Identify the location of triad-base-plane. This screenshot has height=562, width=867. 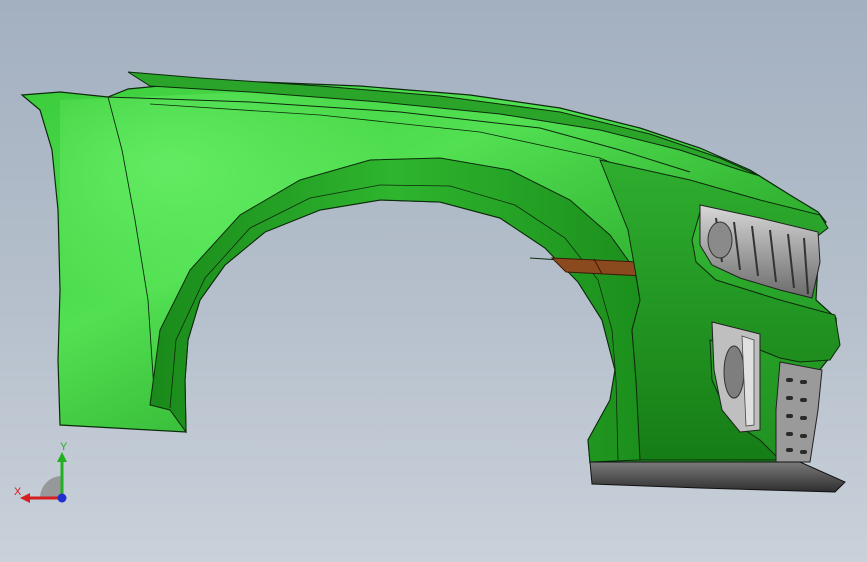
(51, 487).